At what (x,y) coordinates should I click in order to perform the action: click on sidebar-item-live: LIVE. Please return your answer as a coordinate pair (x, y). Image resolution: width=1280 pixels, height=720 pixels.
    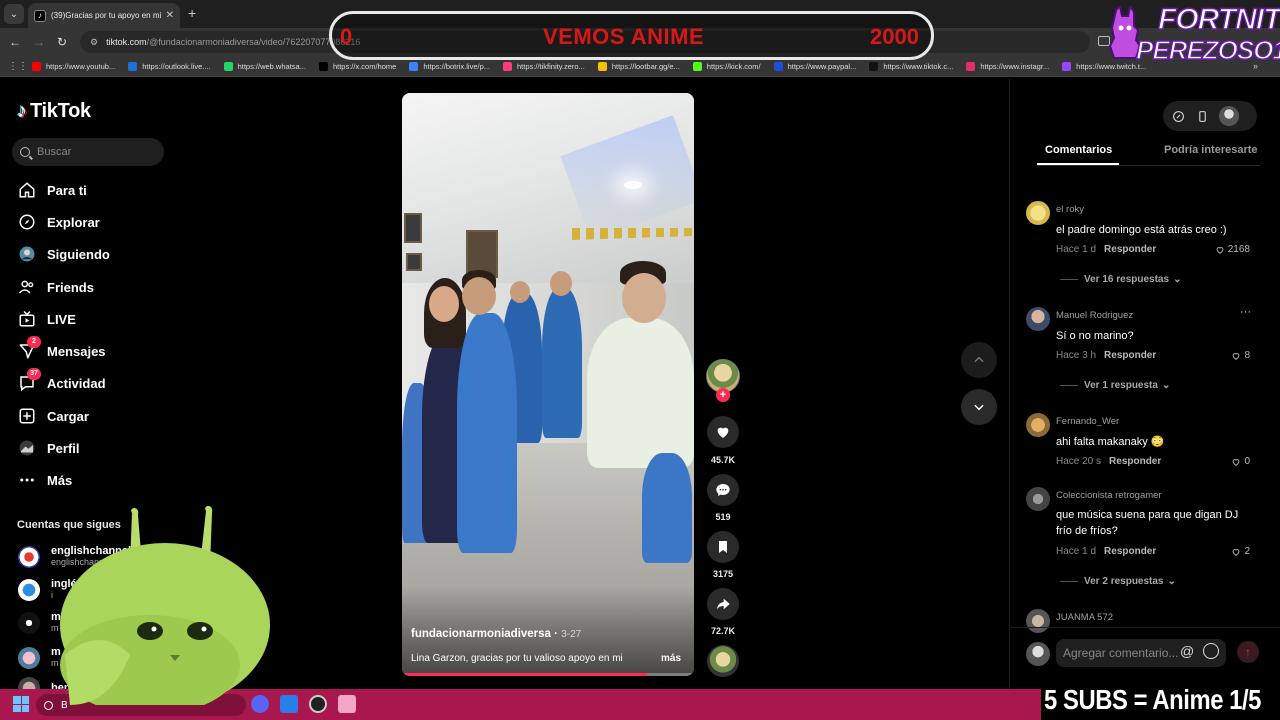
    Looking at the image, I should click on (46, 319).